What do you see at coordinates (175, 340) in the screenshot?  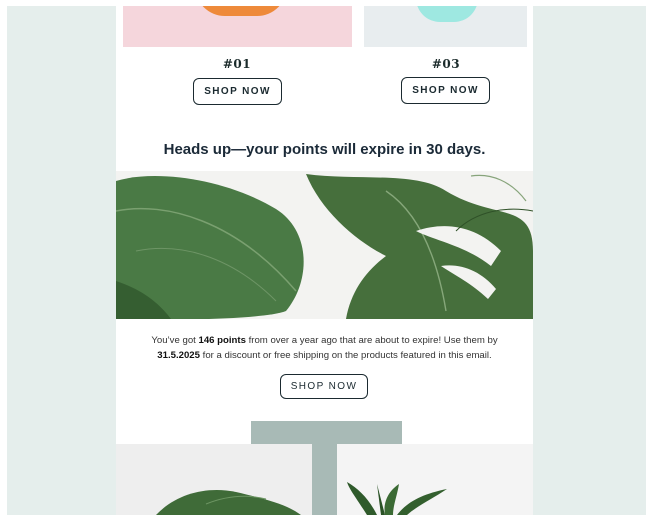 I see `message-text: You’ve got` at bounding box center [175, 340].